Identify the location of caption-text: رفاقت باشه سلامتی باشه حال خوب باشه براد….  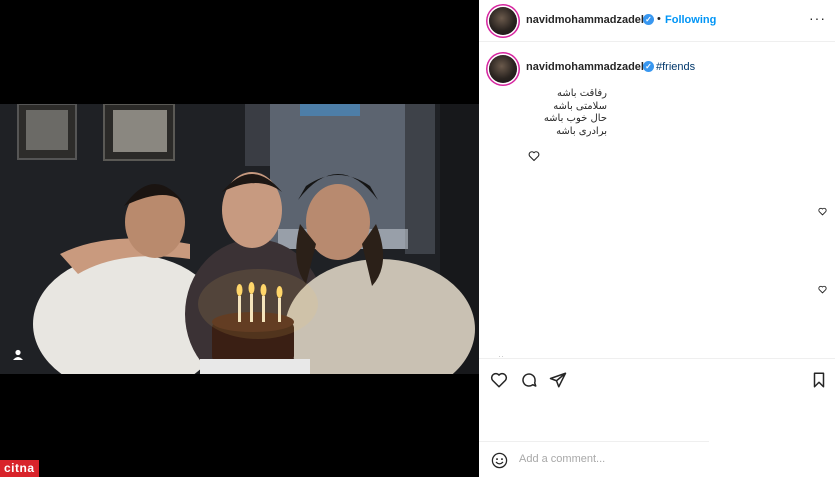
(567, 113).